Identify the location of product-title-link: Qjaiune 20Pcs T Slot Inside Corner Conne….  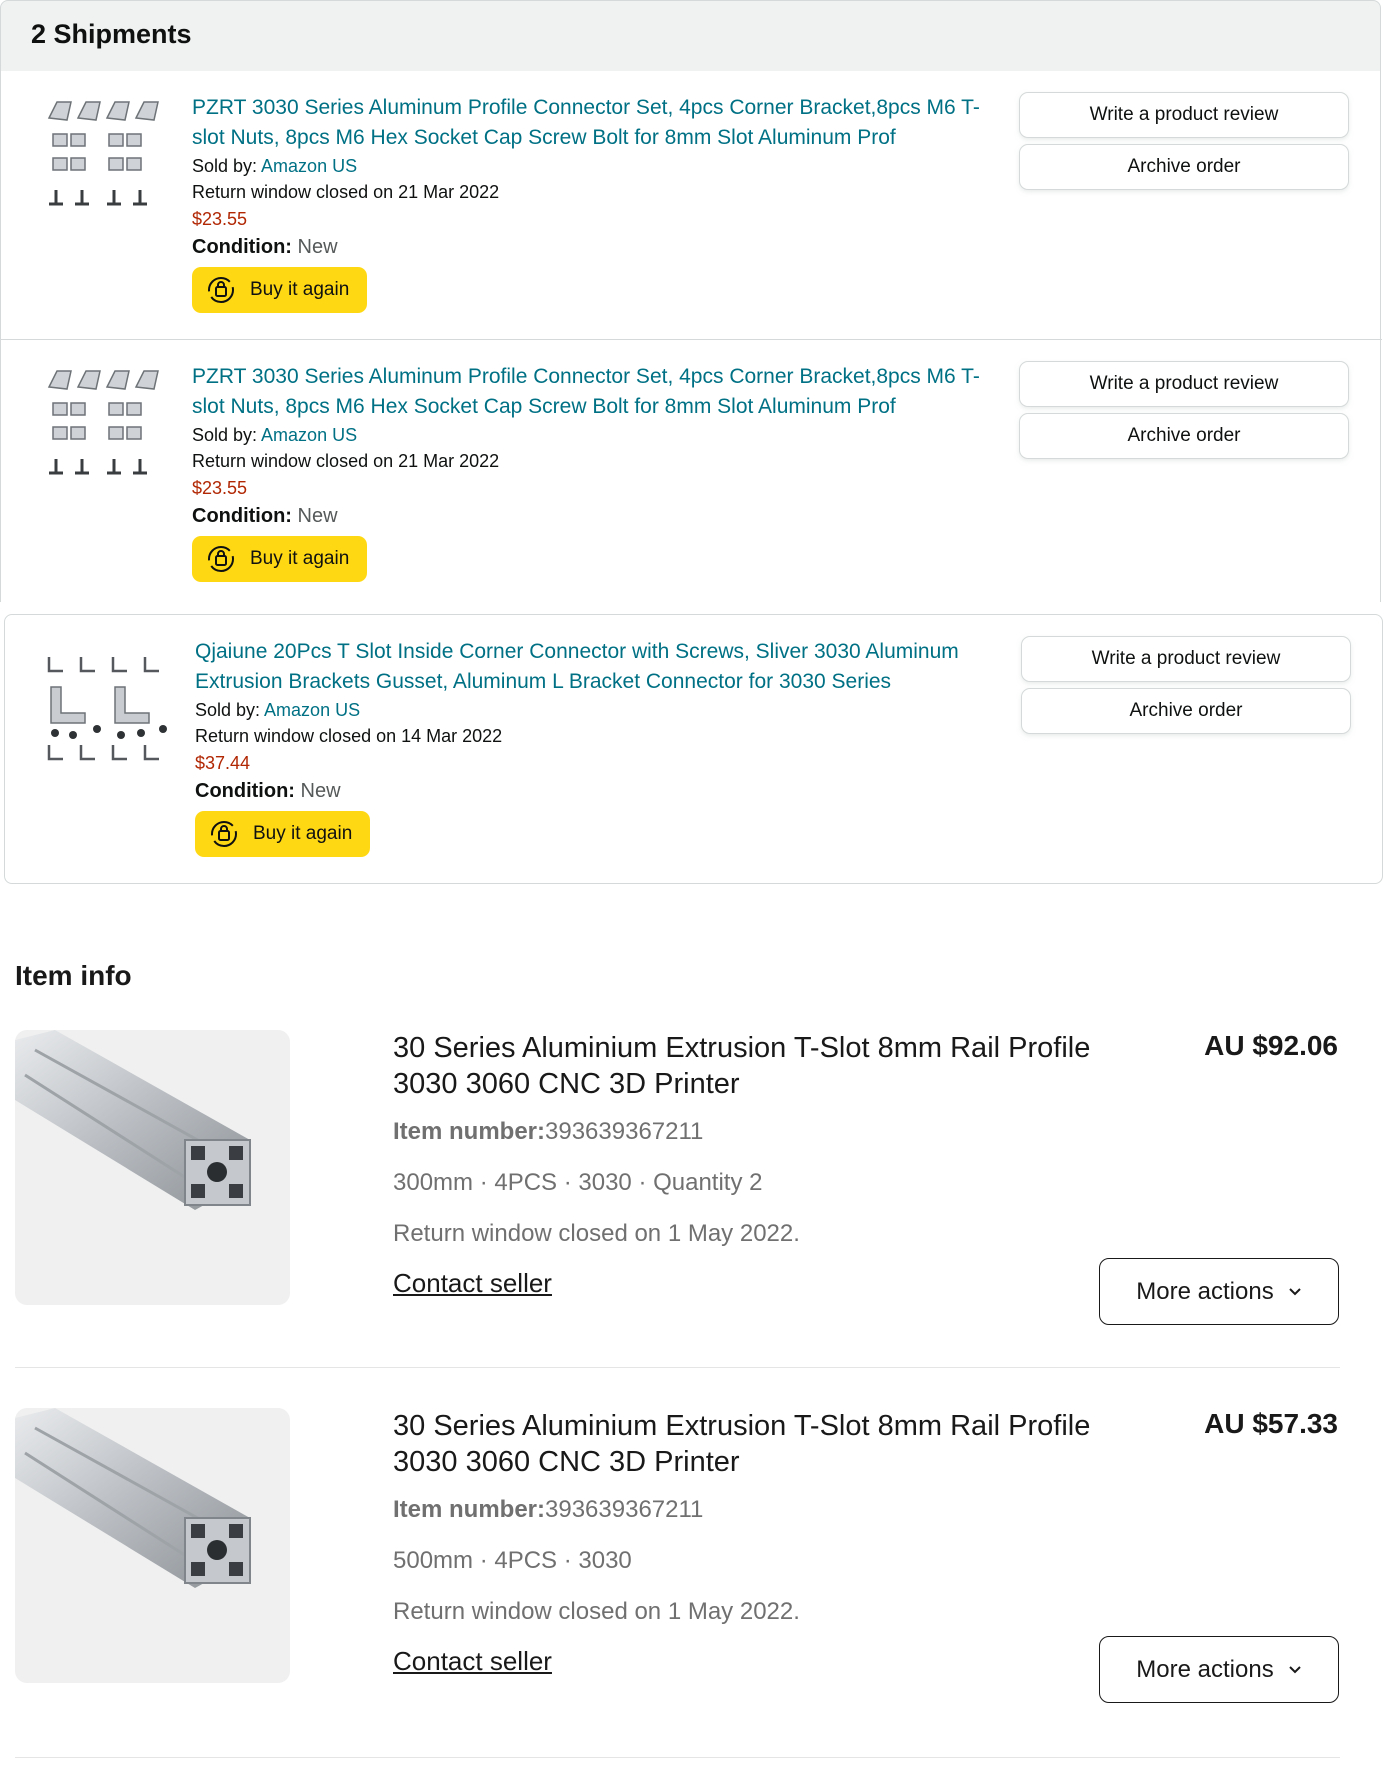
(595, 667).